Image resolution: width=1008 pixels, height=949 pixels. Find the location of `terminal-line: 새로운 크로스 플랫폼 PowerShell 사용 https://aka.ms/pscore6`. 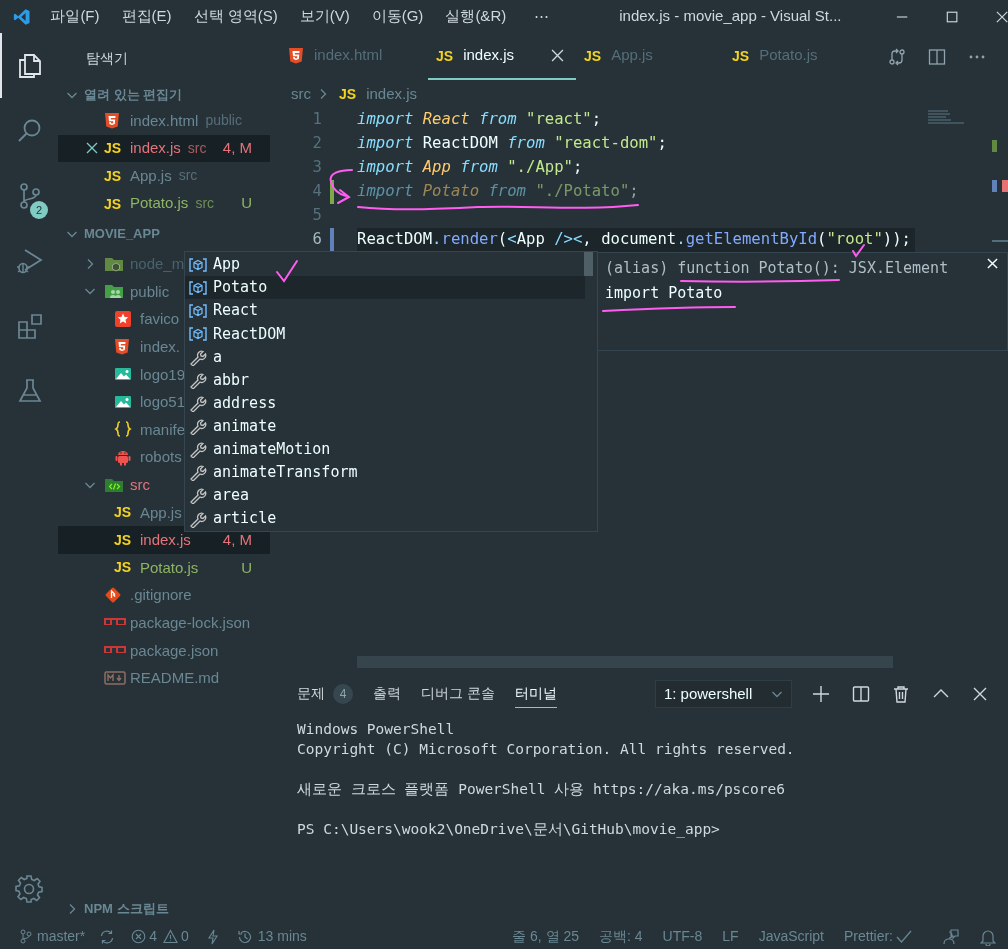

terminal-line: 새로운 크로스 플랫폼 PowerShell 사용 https://aka.ms/pscore6 is located at coordinates (541, 789).